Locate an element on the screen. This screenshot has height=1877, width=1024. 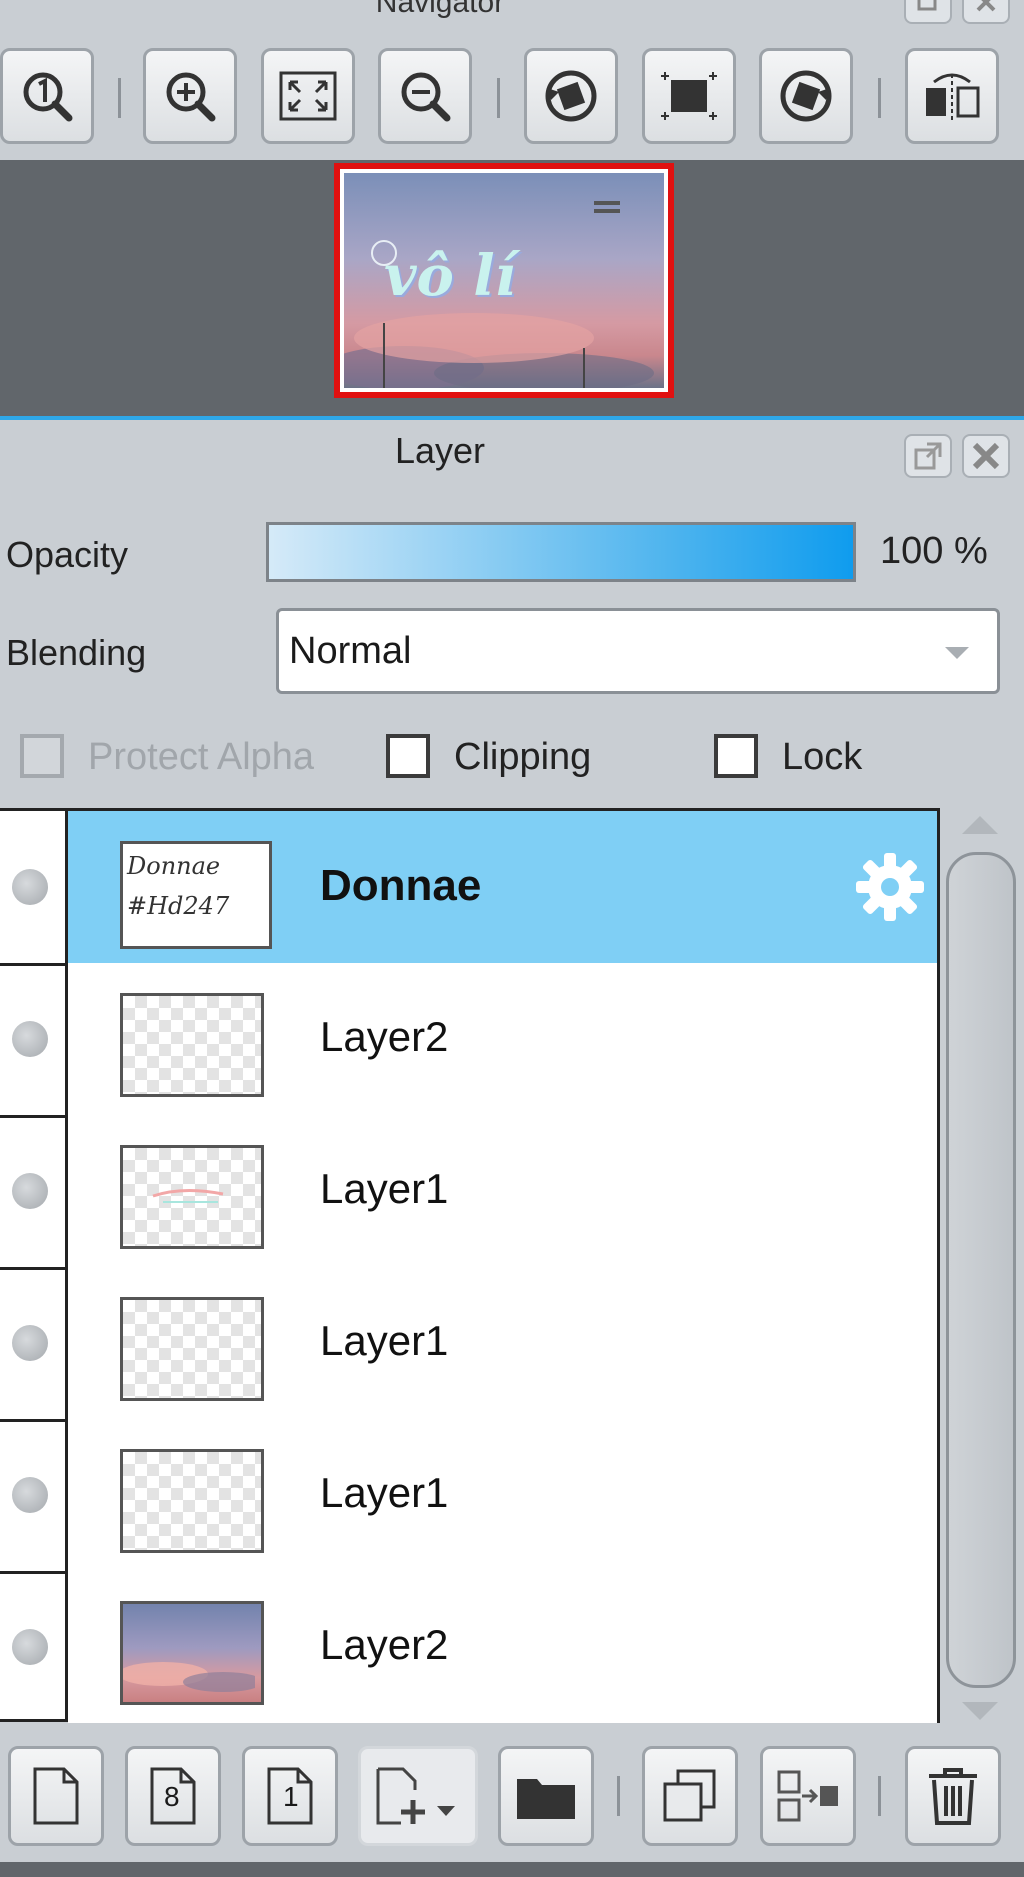
opacity-value: 100 % is located at coordinates (934, 551).